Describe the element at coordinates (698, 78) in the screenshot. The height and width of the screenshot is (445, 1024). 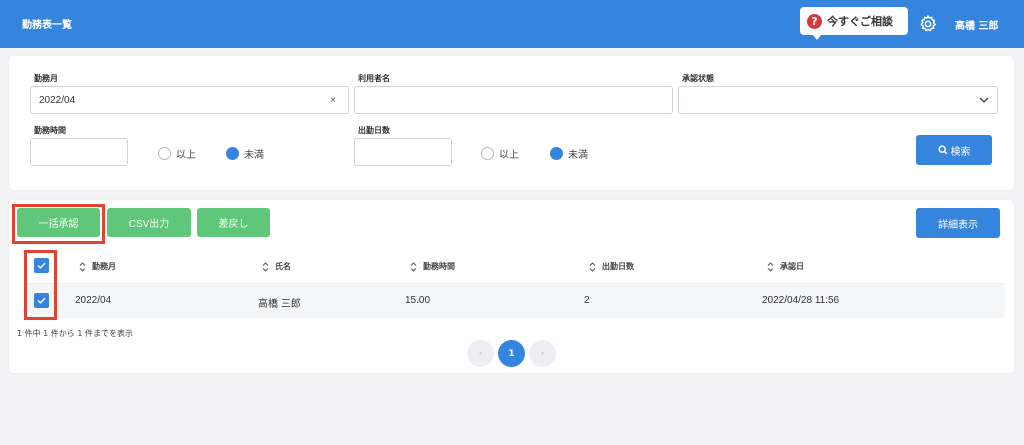
I see `approval-status-label: 承認状態` at that location.